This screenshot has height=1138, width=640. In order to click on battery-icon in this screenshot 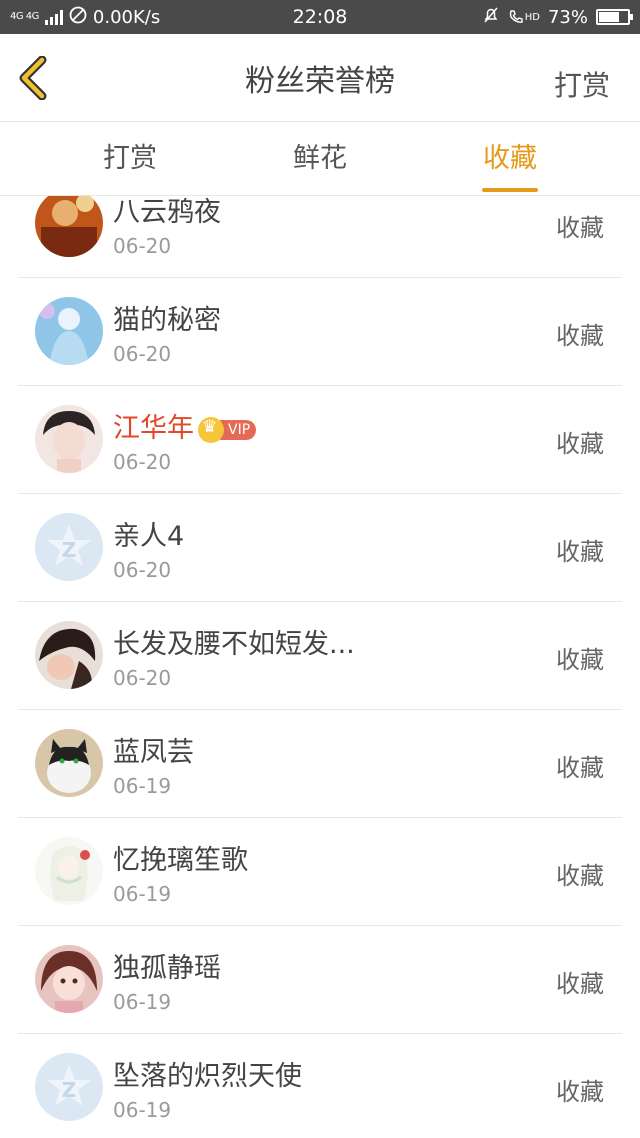, I will do `click(614, 17)`.